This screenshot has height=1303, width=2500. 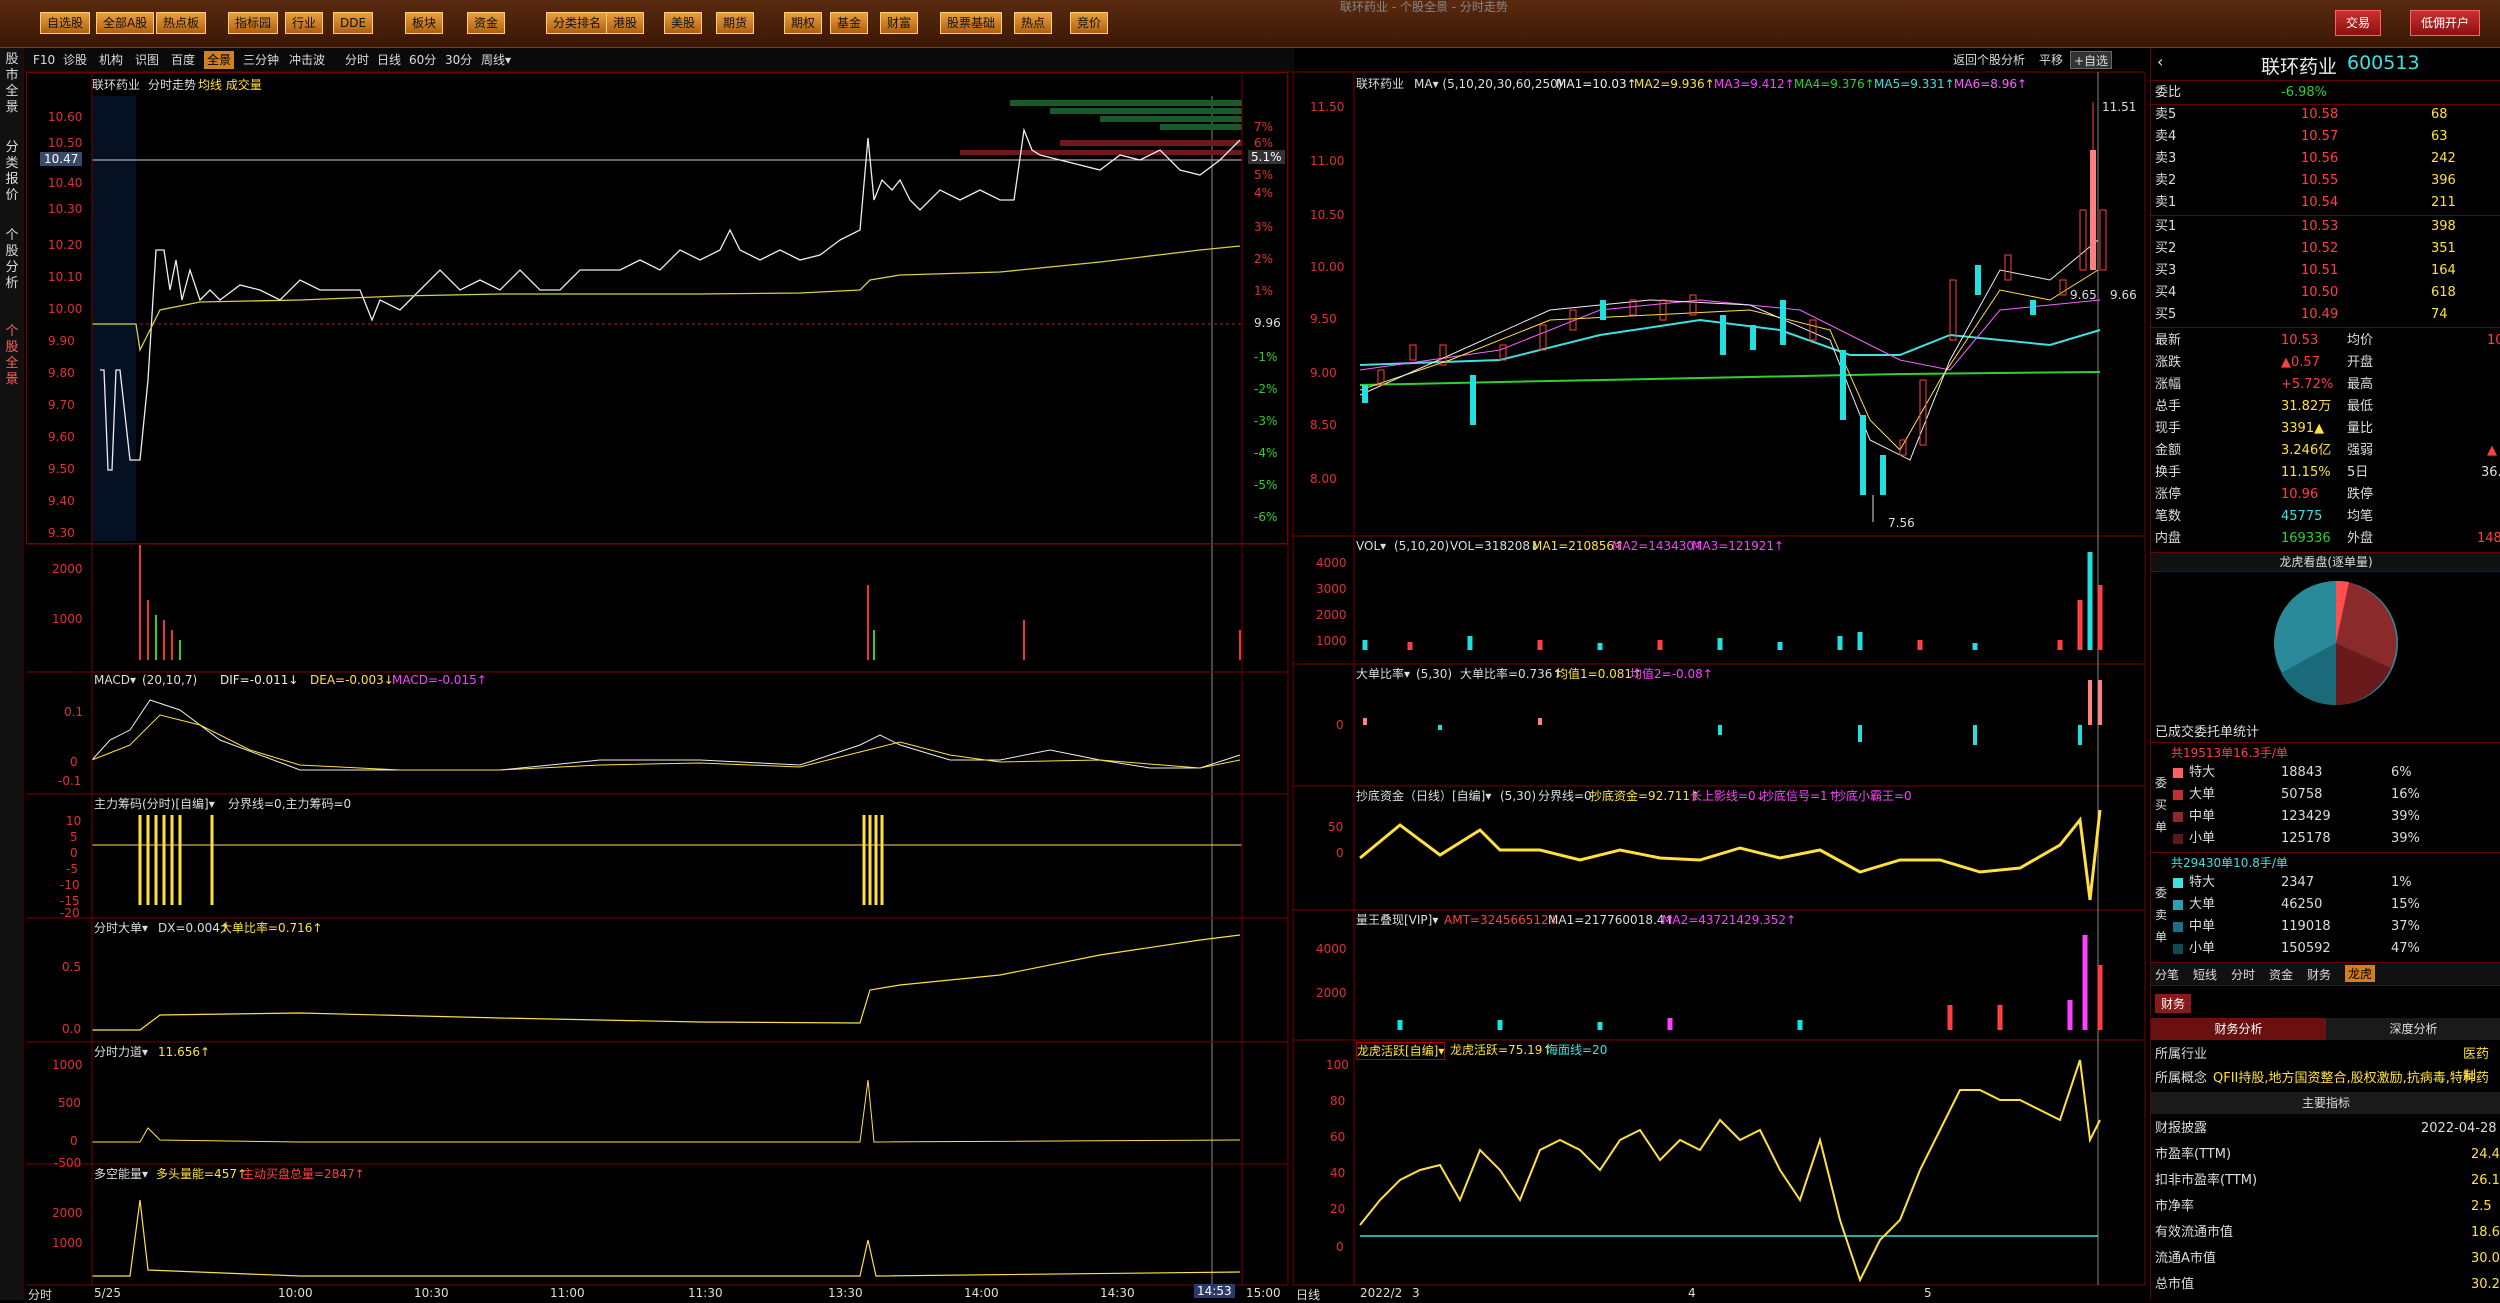 I want to click on fsld-axis-2: 0, so click(x=74, y=1141).